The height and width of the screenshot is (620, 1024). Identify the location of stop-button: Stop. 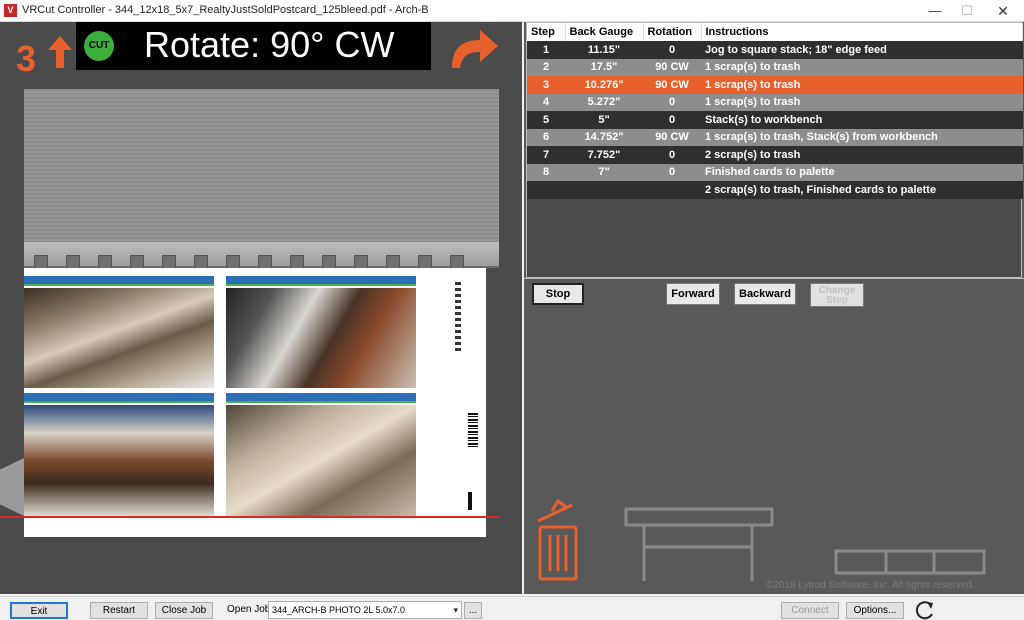
(558, 294).